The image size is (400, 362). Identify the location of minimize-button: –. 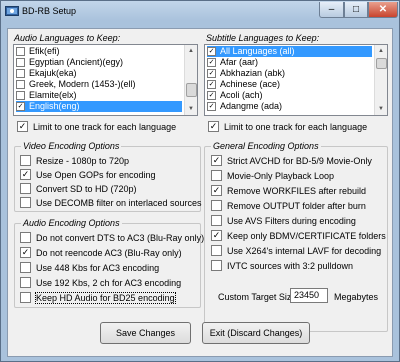
(331, 10).